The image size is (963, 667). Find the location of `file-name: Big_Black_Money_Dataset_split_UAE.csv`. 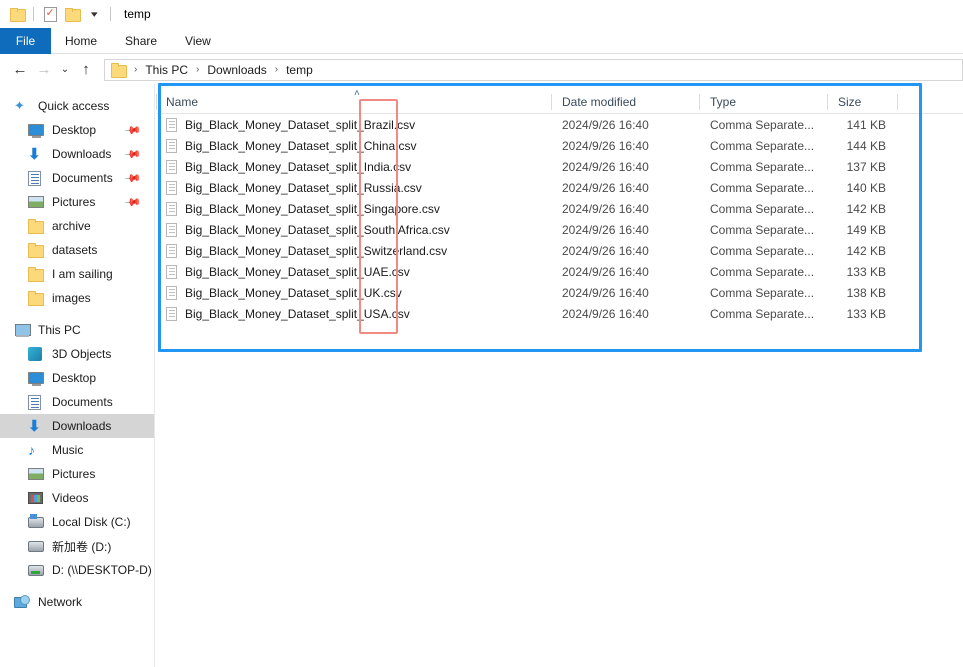

file-name: Big_Black_Money_Dataset_split_UAE.csv is located at coordinates (297, 271).